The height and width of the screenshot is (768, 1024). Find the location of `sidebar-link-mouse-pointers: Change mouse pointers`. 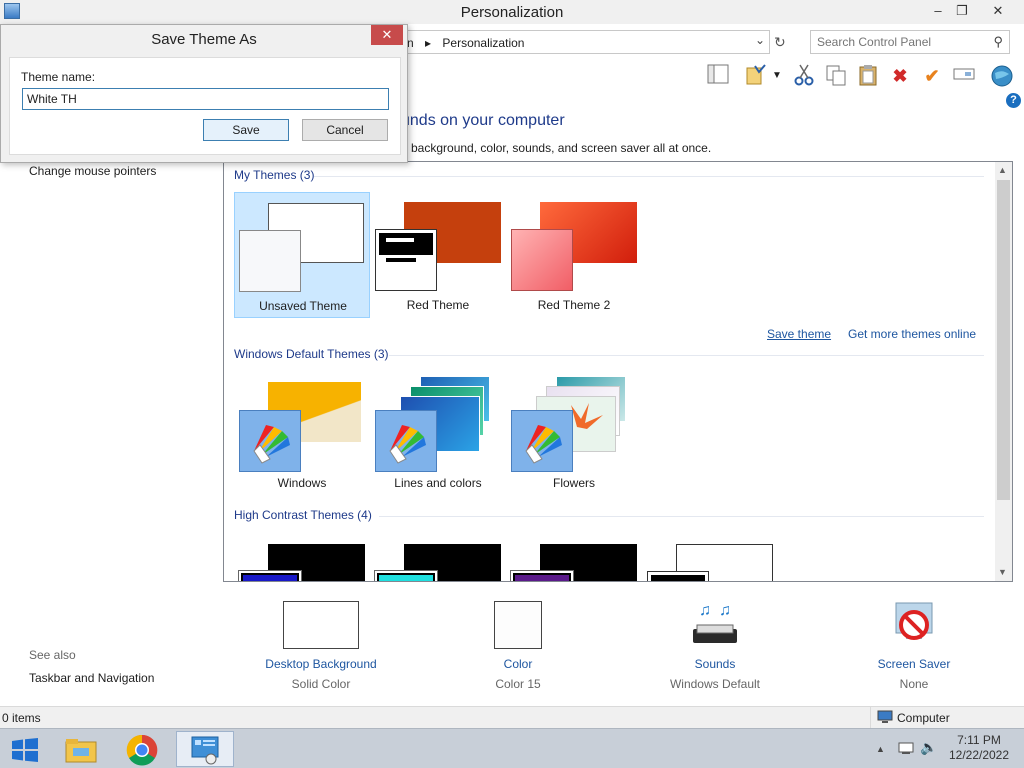

sidebar-link-mouse-pointers: Change mouse pointers is located at coordinates (92, 171).